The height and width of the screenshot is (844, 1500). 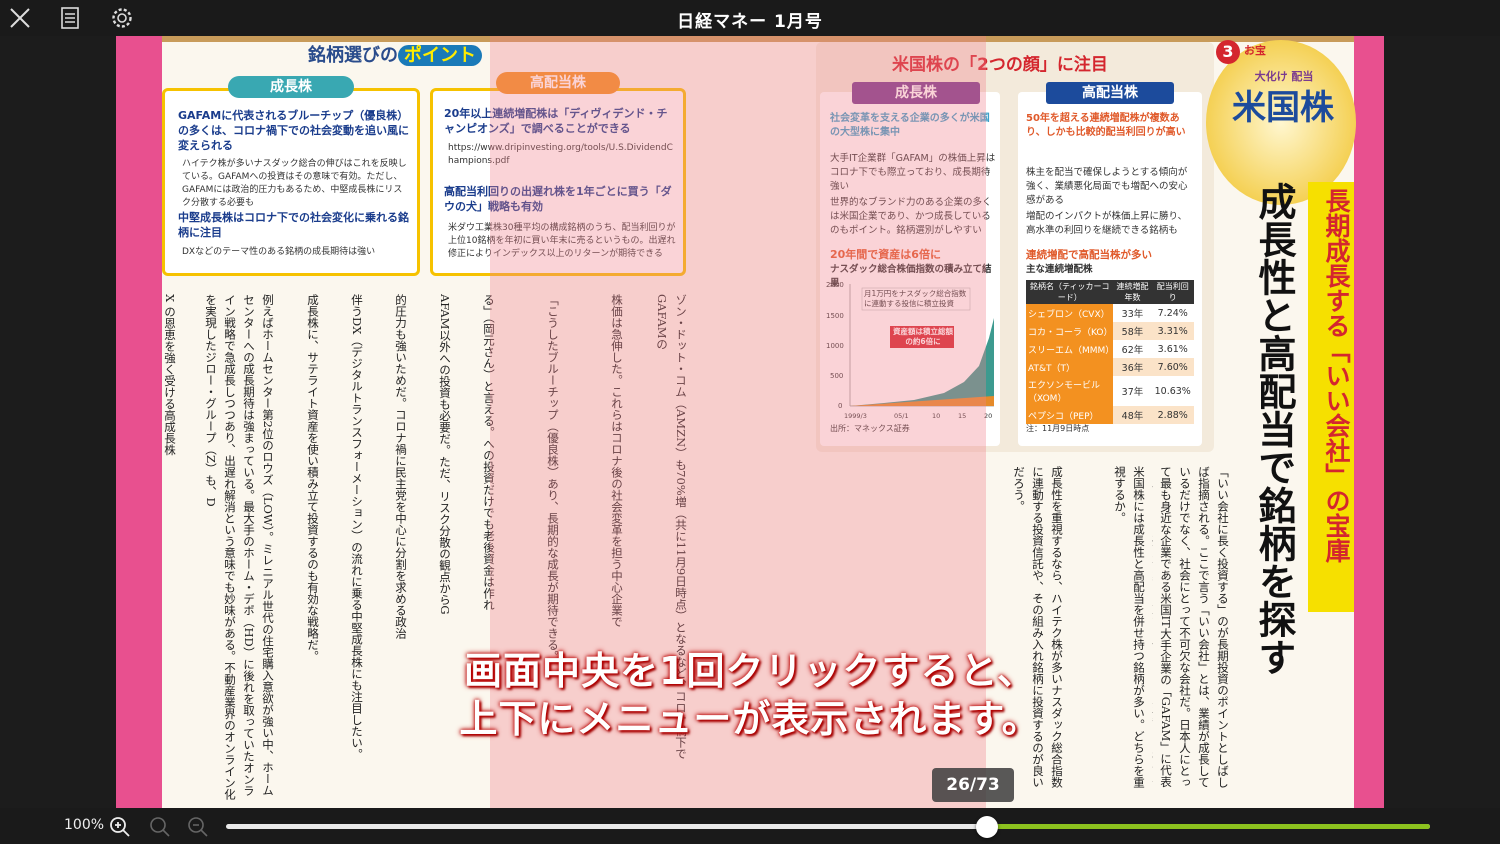 What do you see at coordinates (160, 827) in the screenshot?
I see `zoom-fit-icon` at bounding box center [160, 827].